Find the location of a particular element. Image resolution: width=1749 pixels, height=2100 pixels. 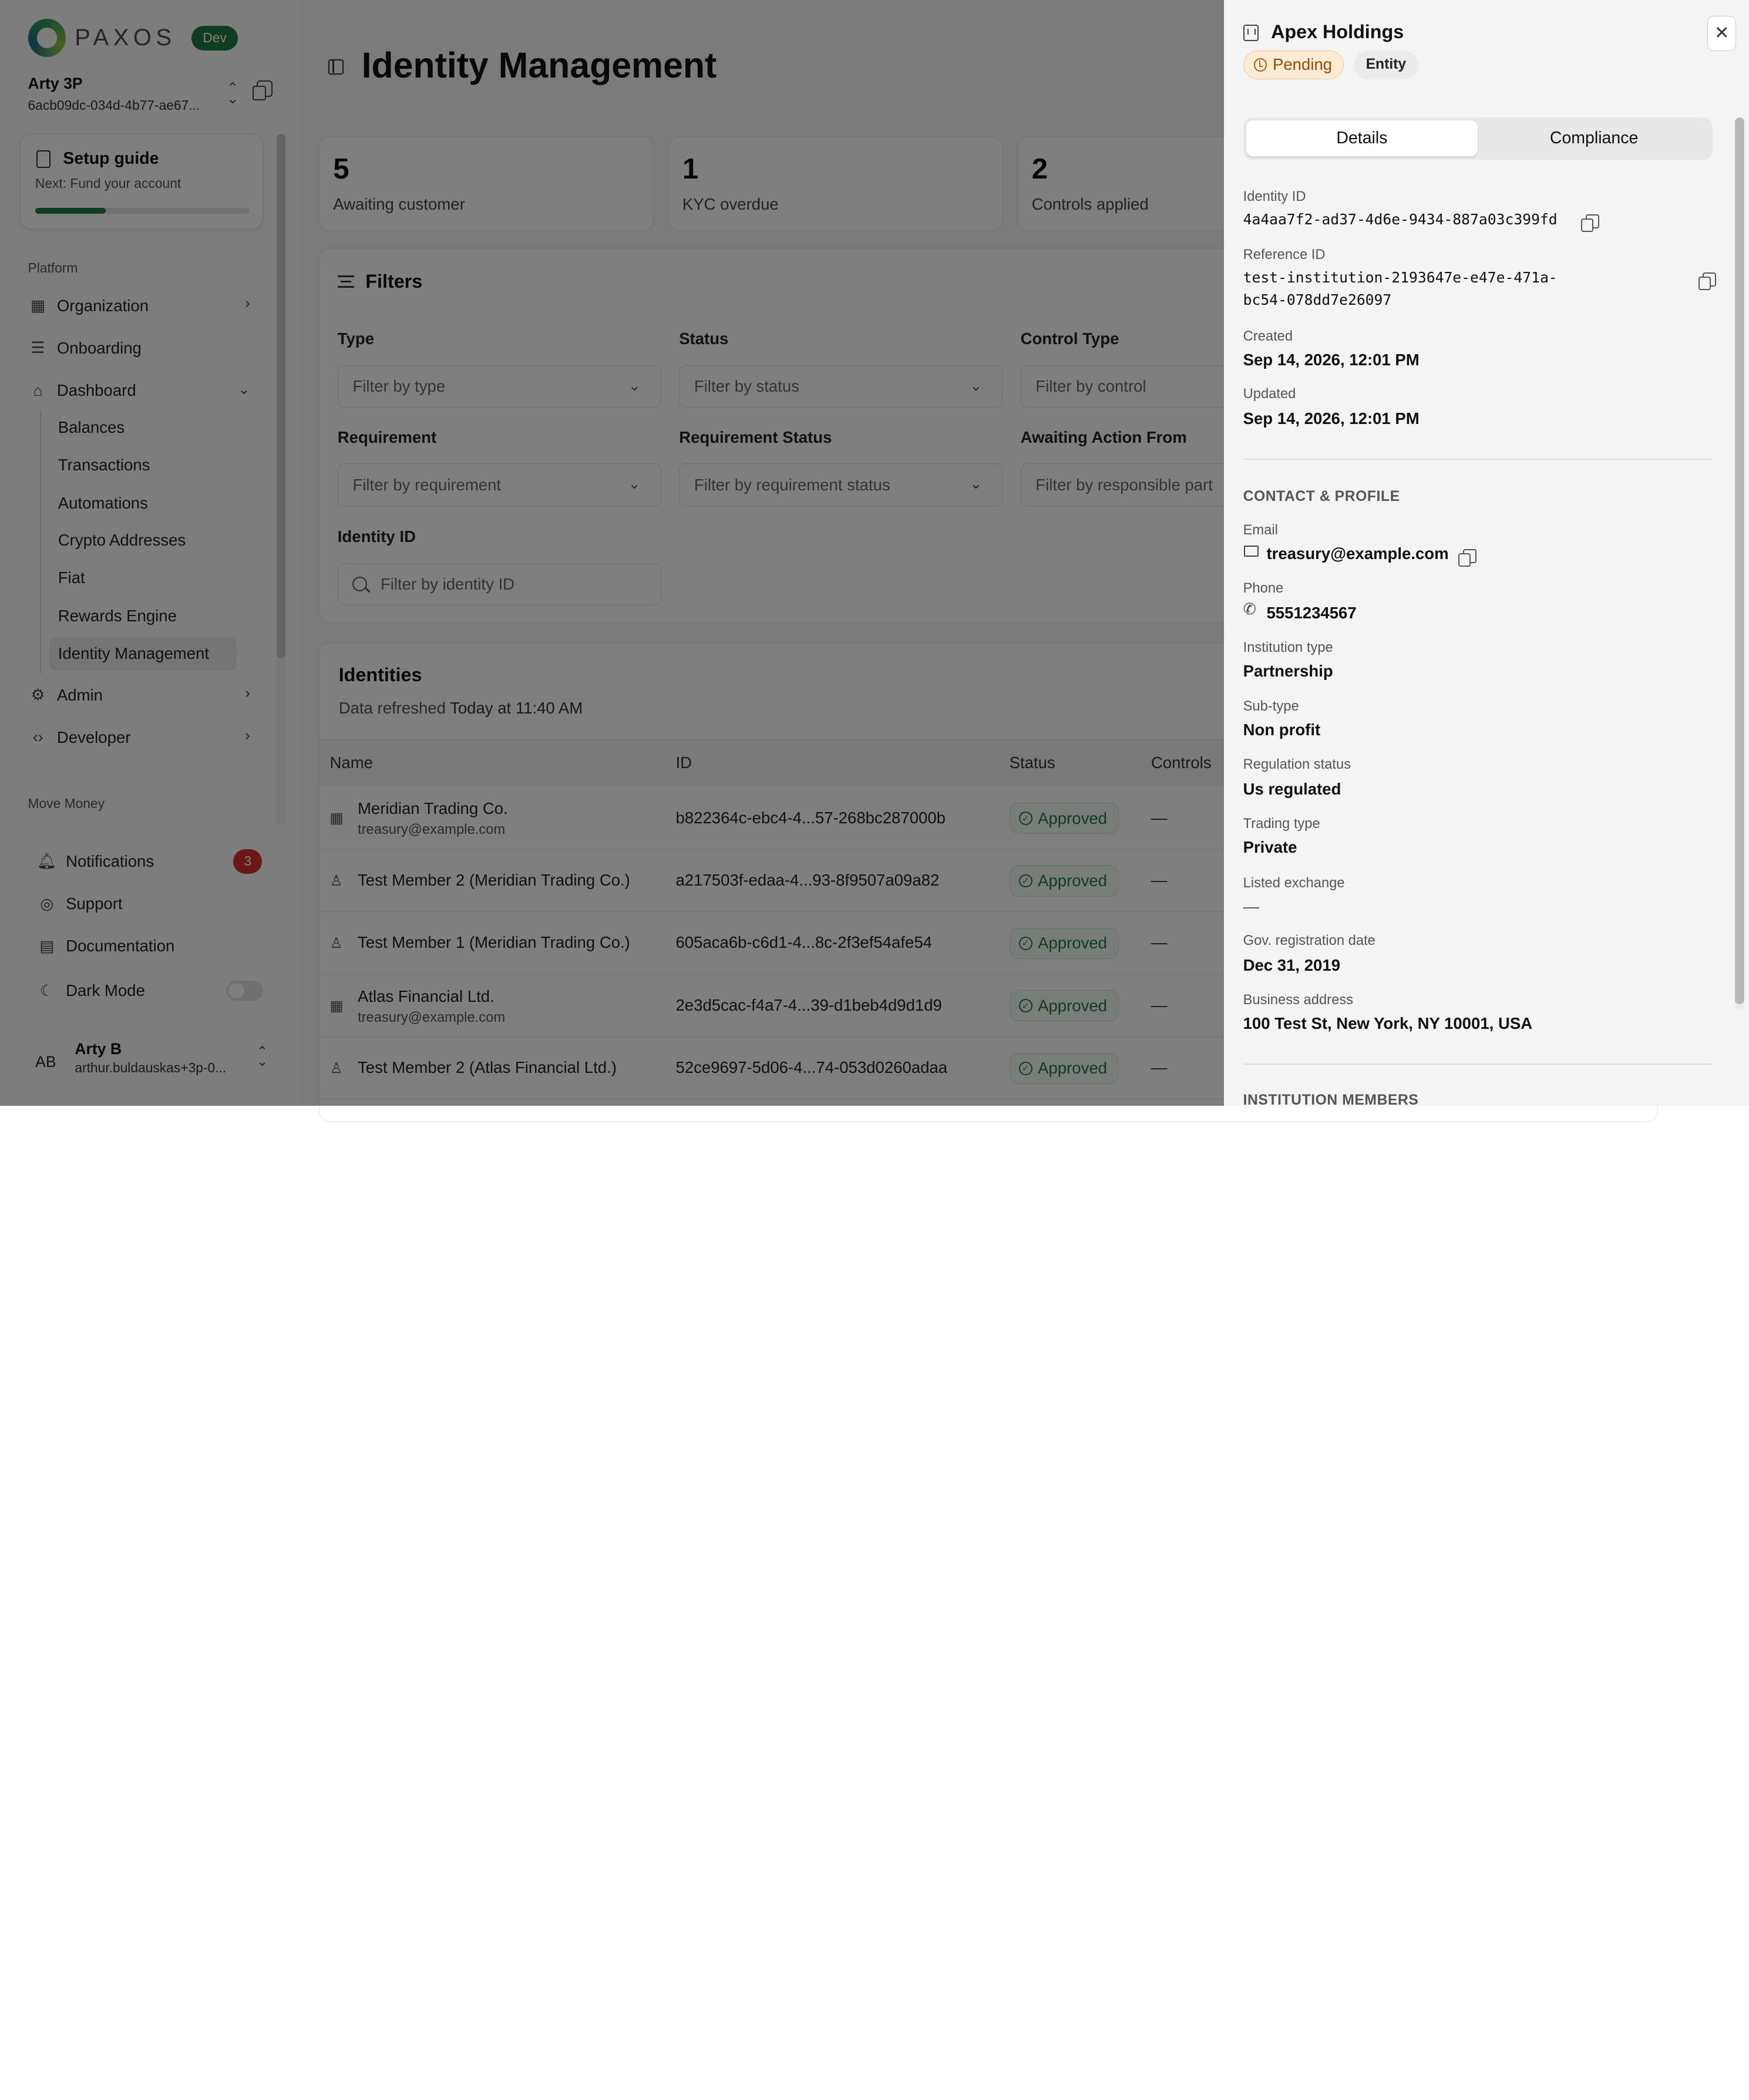

drawer-title: Apex Holdings is located at coordinates (1337, 32).